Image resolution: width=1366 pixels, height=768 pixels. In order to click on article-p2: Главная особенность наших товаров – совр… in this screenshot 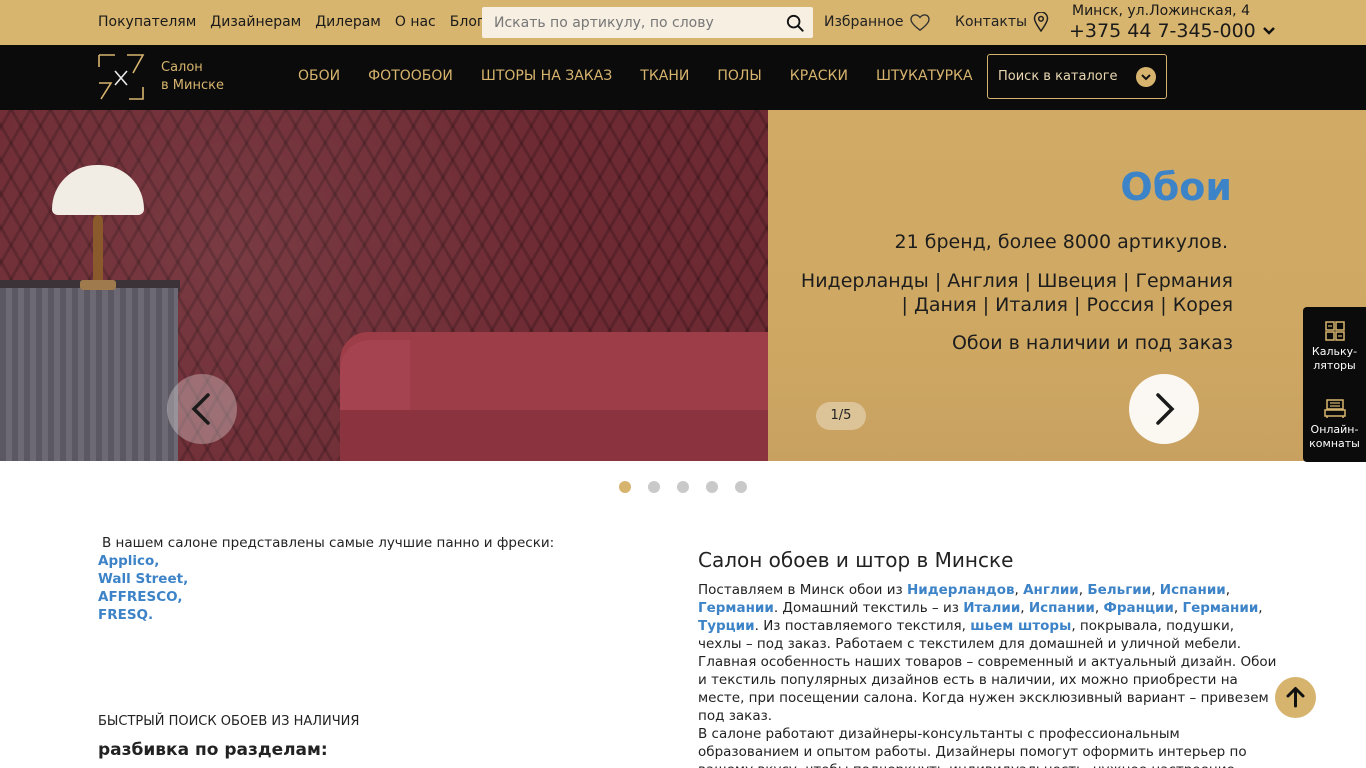, I will do `click(987, 689)`.